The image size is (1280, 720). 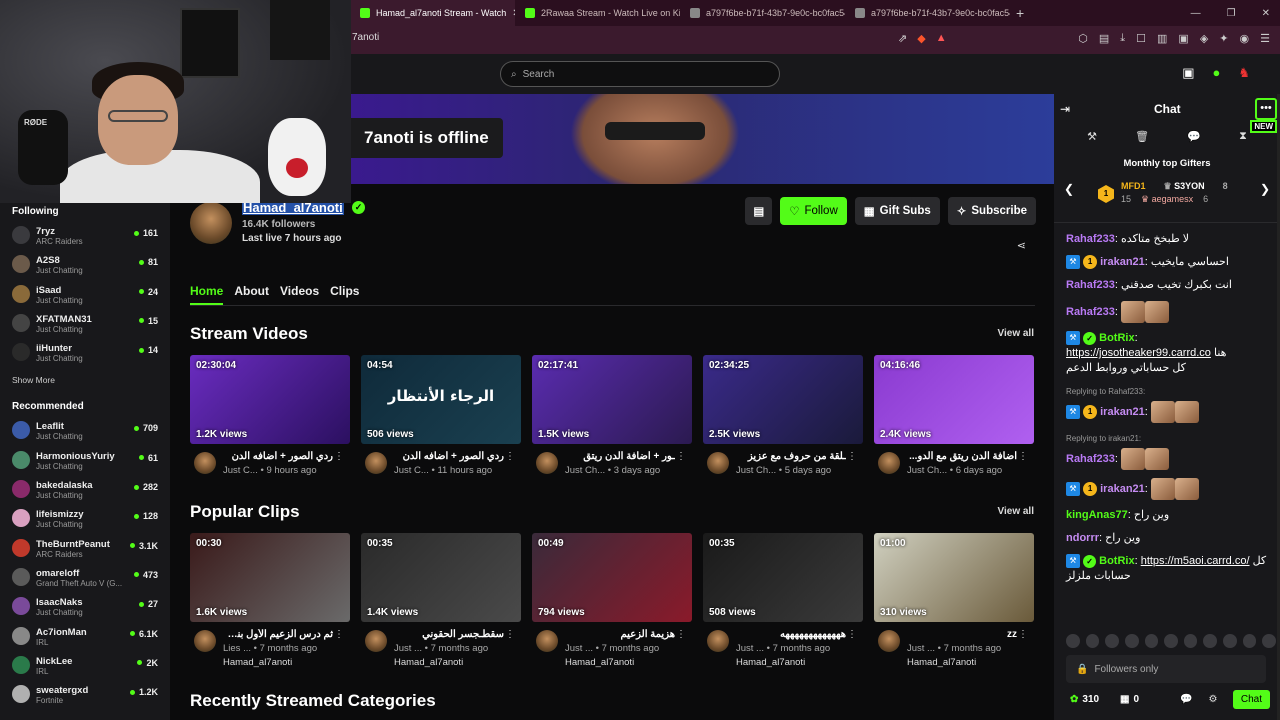 What do you see at coordinates (91, 608) in the screenshot?
I see `sidebar-channel: IsaacNaks Just Chatting 27` at bounding box center [91, 608].